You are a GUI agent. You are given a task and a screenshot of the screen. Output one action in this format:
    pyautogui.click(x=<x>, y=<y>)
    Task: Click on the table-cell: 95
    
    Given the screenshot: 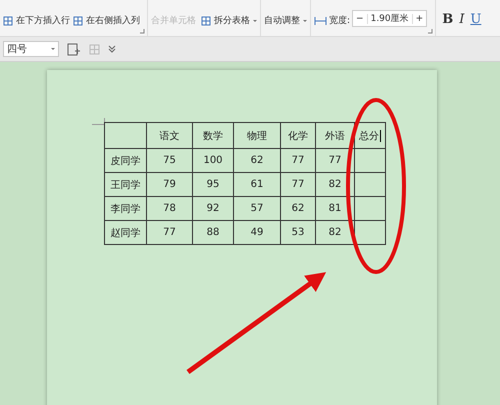 What is the action you would take?
    pyautogui.click(x=213, y=184)
    